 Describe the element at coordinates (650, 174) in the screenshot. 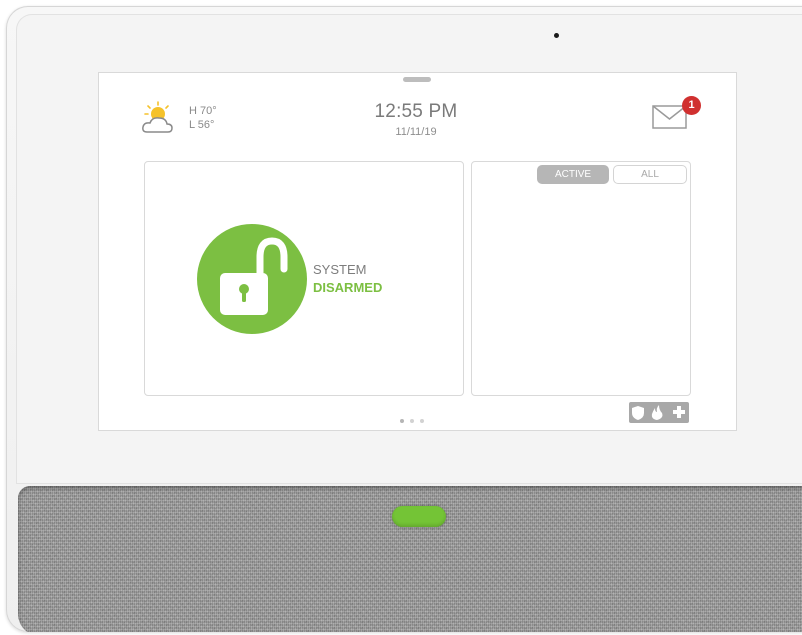

I see `tab-all: ALL` at that location.